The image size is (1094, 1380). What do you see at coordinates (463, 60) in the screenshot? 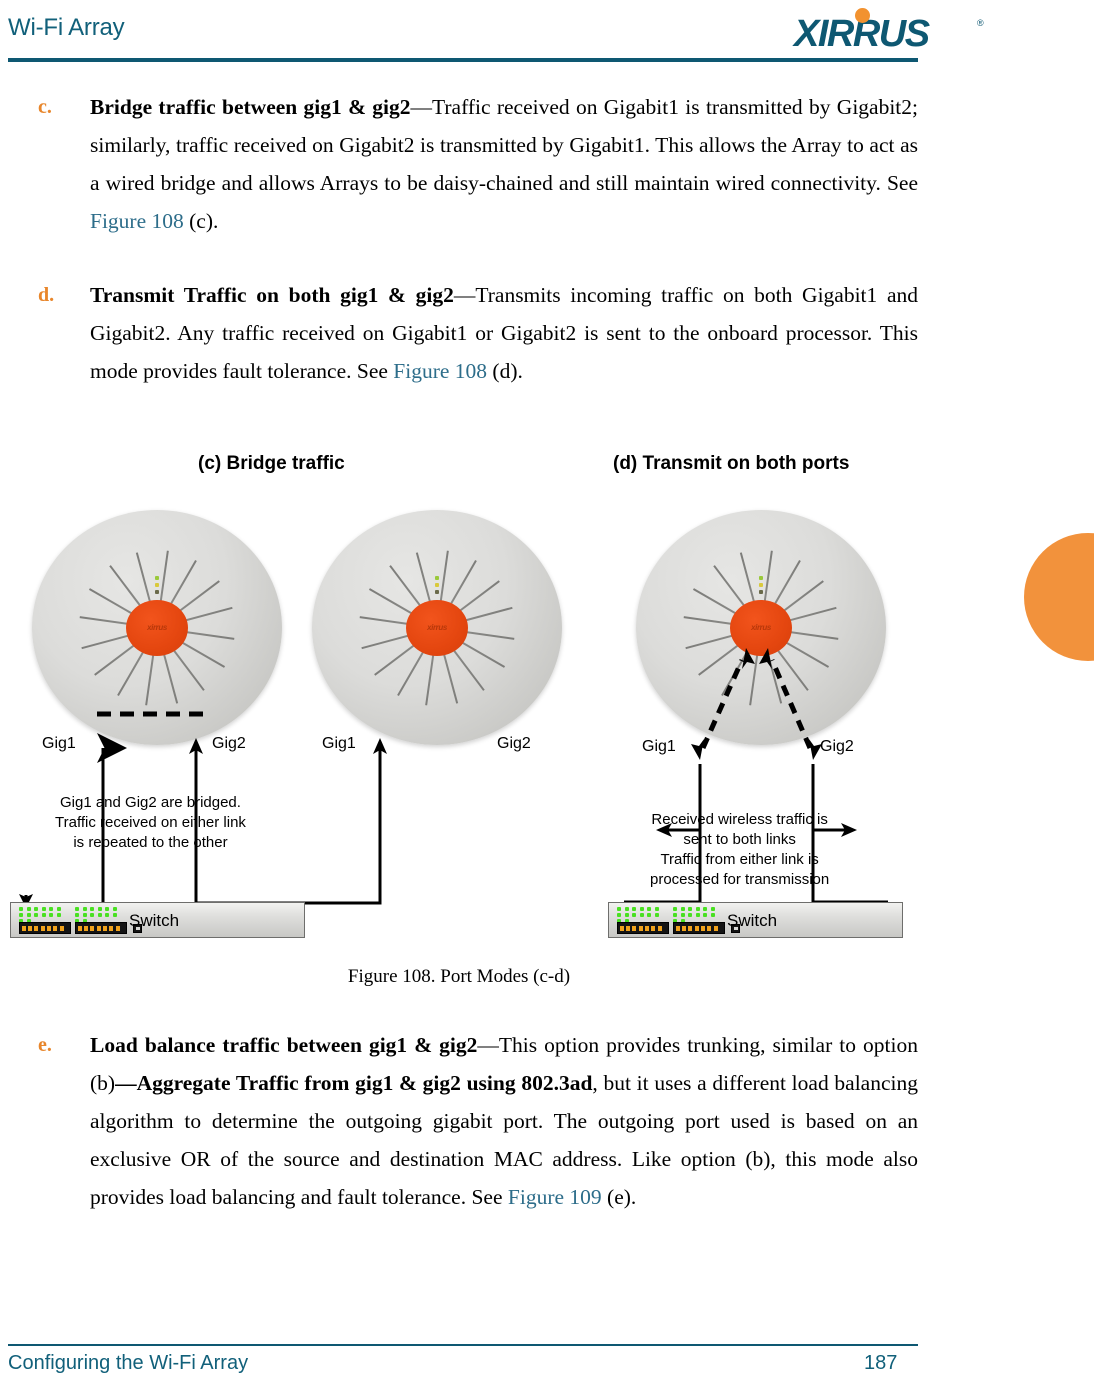
I see `header-divider` at bounding box center [463, 60].